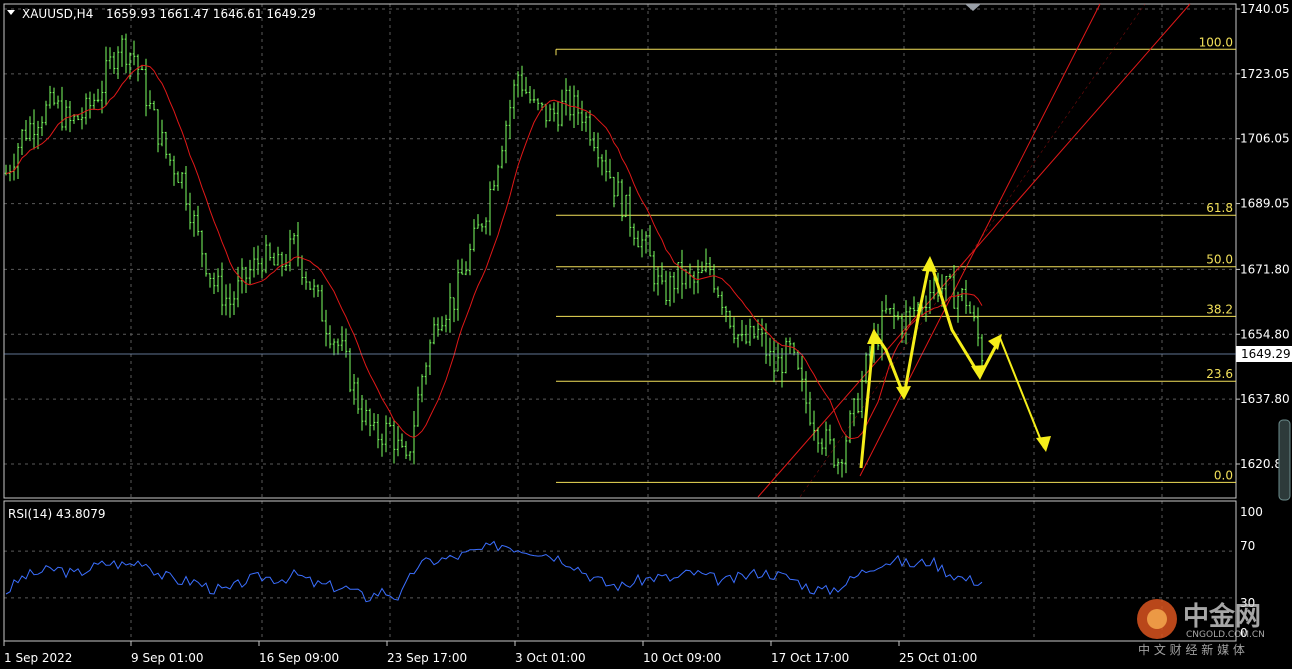 The height and width of the screenshot is (669, 1292). What do you see at coordinates (211, 14) in the screenshot?
I see `ohlc-values: 1659.93 1661.47 1646.61 1649.29` at bounding box center [211, 14].